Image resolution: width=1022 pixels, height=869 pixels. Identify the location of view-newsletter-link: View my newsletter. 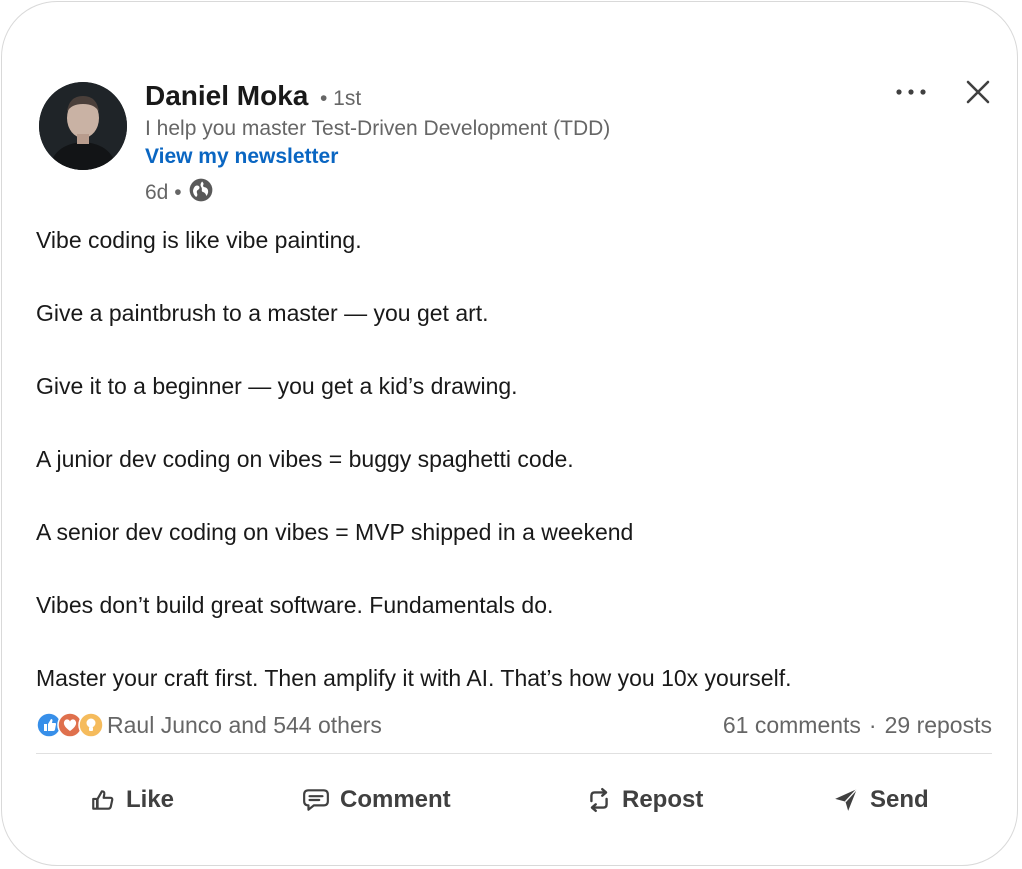
(241, 157).